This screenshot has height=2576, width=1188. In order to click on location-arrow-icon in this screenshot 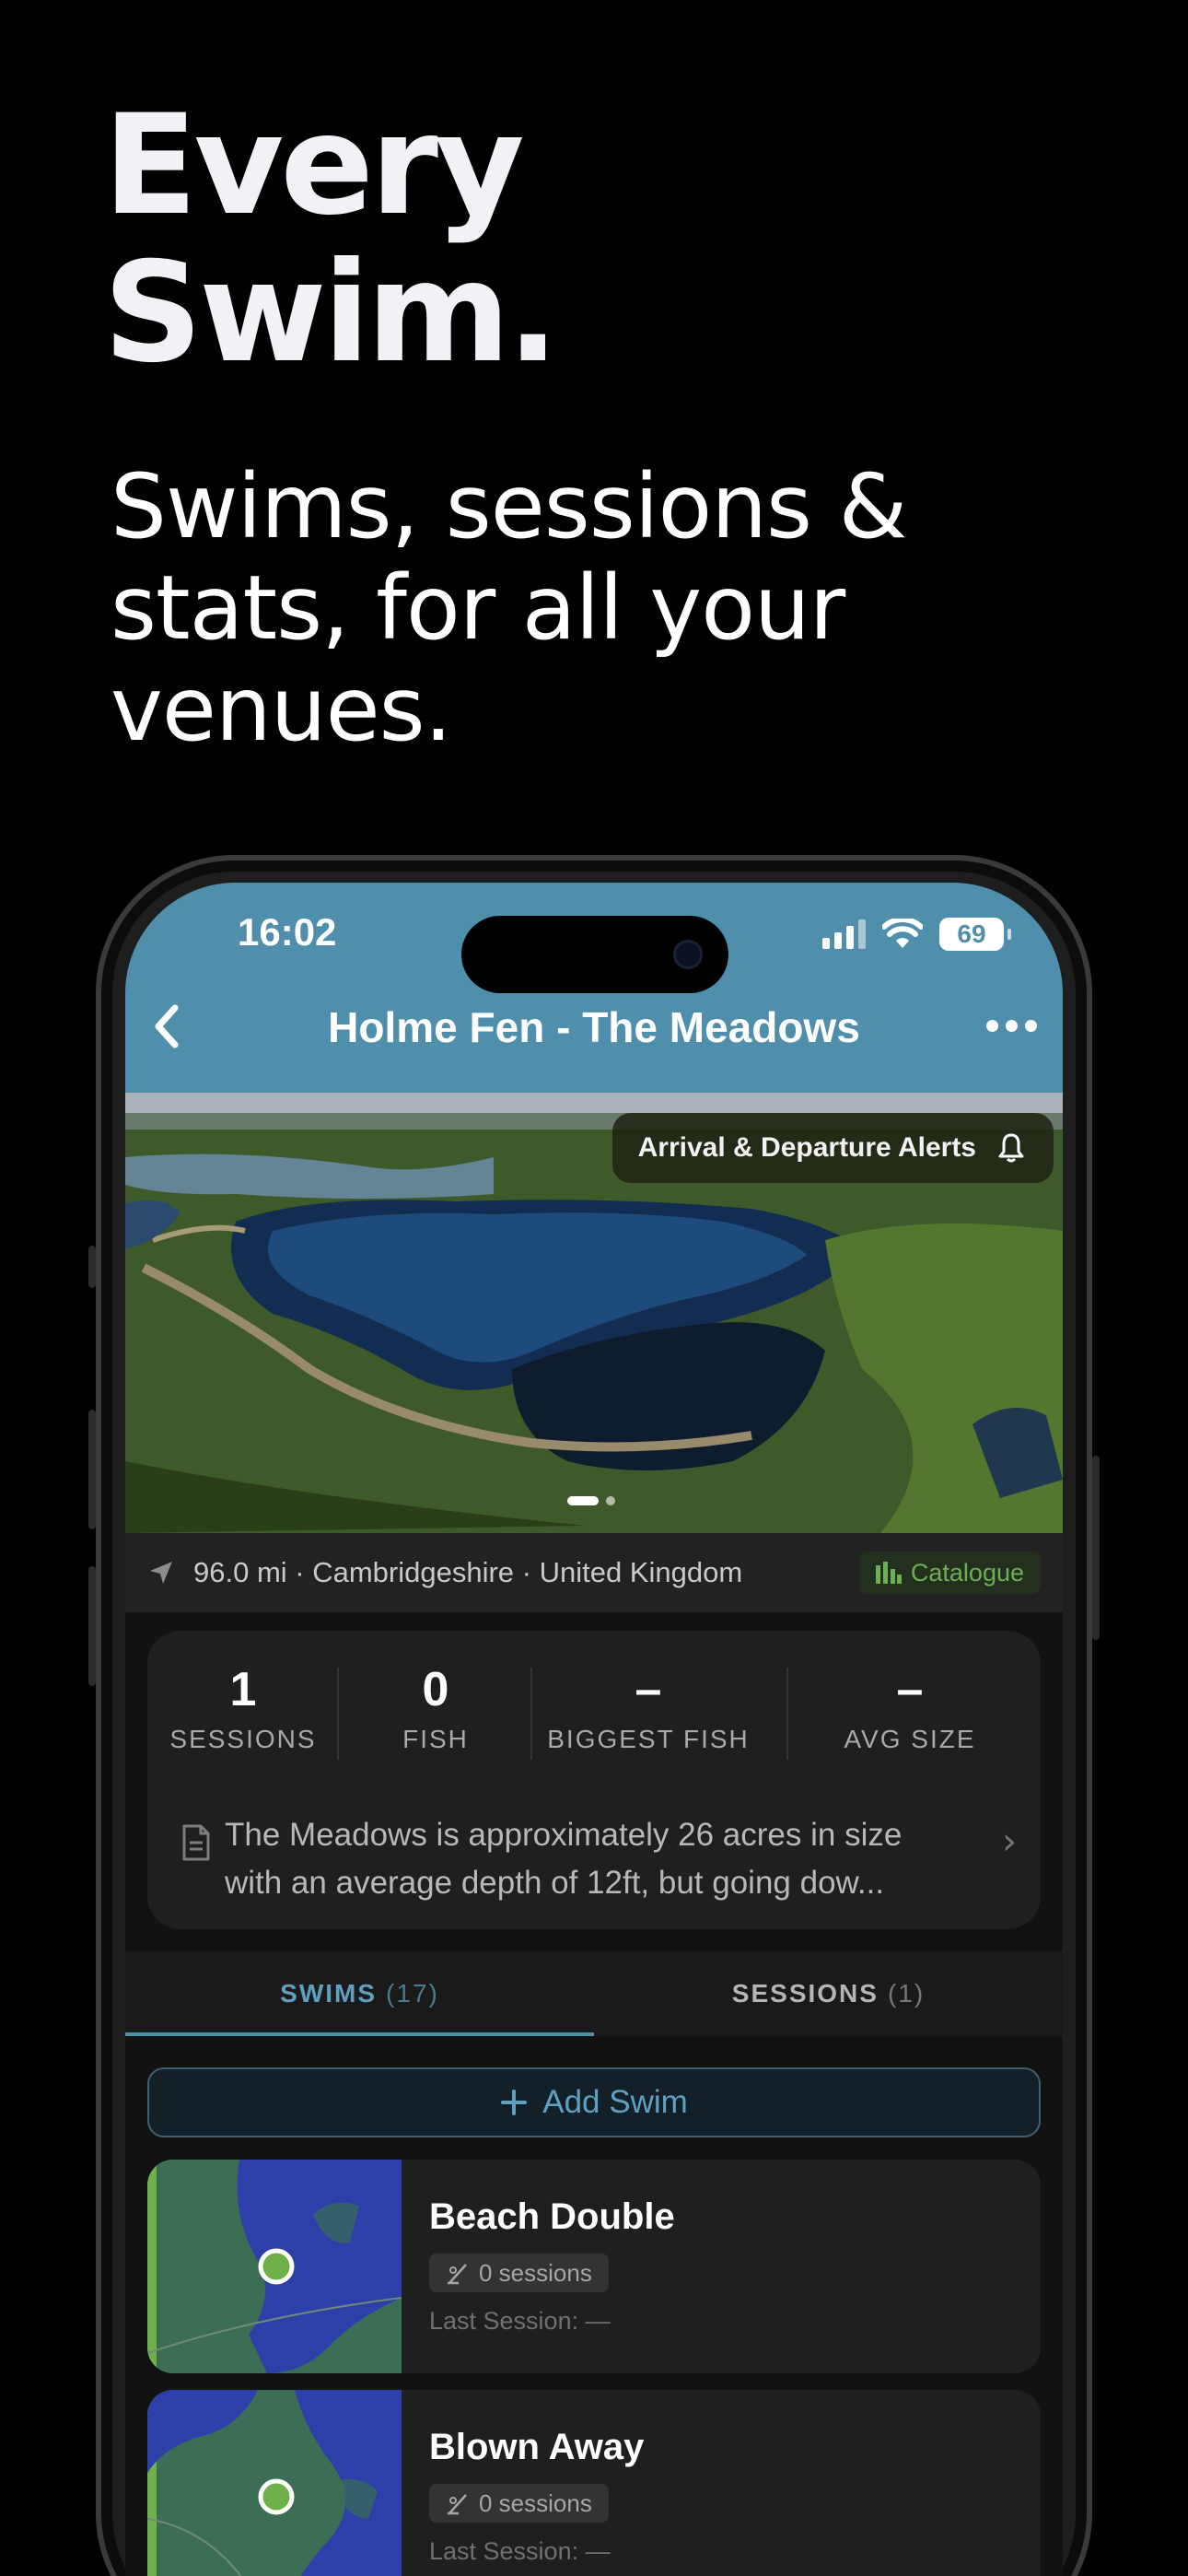, I will do `click(161, 1573)`.